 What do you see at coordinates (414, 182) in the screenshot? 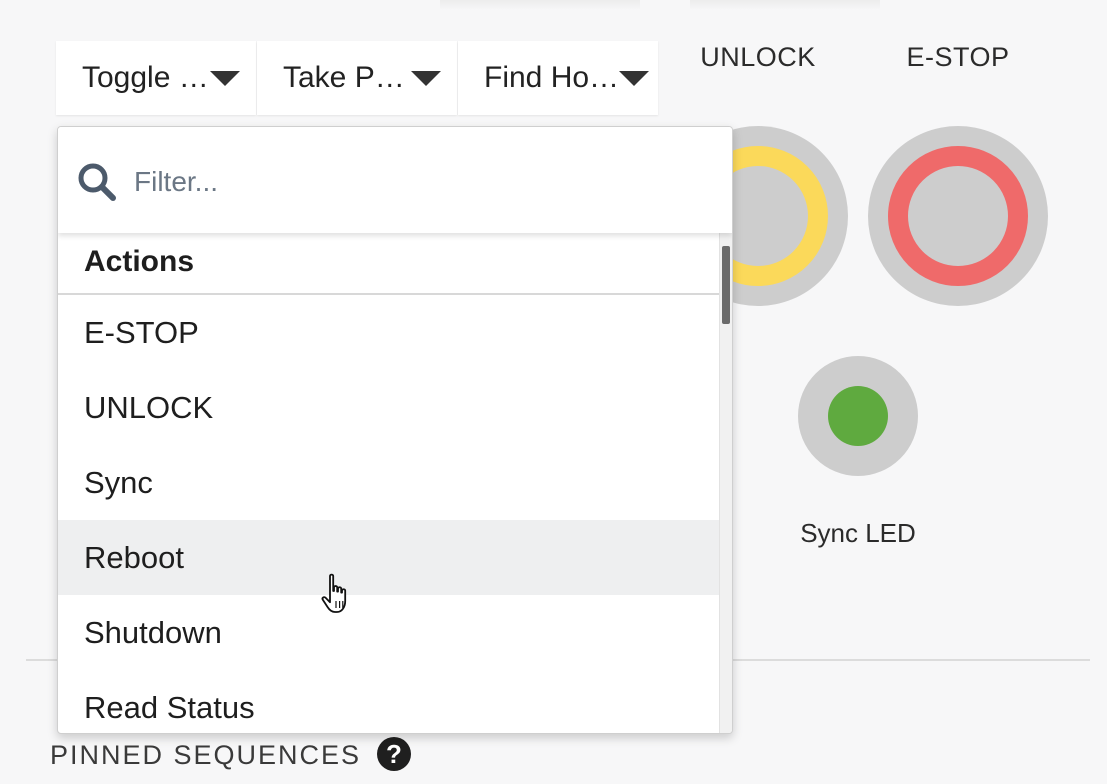
I see `filter-input` at bounding box center [414, 182].